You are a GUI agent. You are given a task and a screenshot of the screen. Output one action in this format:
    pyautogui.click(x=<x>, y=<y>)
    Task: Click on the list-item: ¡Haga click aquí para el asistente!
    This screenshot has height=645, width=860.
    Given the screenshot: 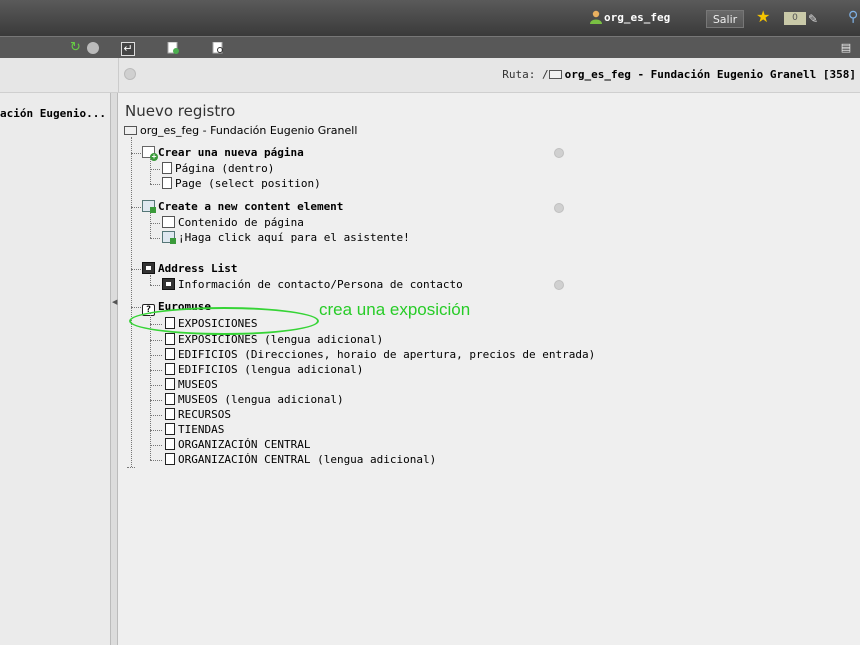 What is the action you would take?
    pyautogui.click(x=286, y=238)
    